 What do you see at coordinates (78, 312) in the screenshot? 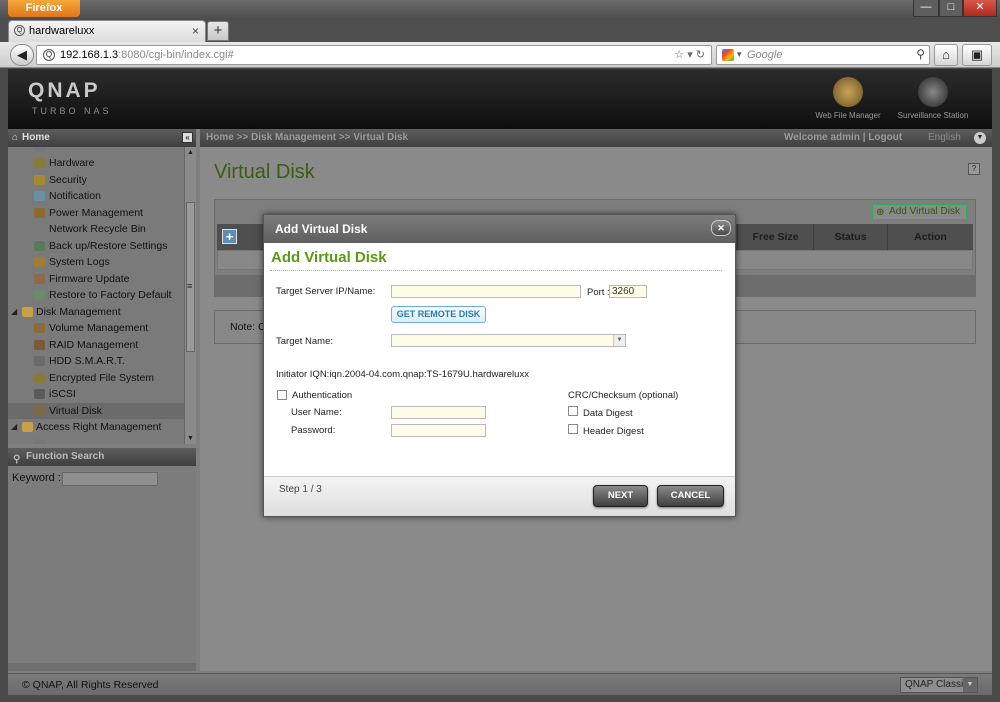
I see `sidebar-item-label: Disk Management` at bounding box center [78, 312].